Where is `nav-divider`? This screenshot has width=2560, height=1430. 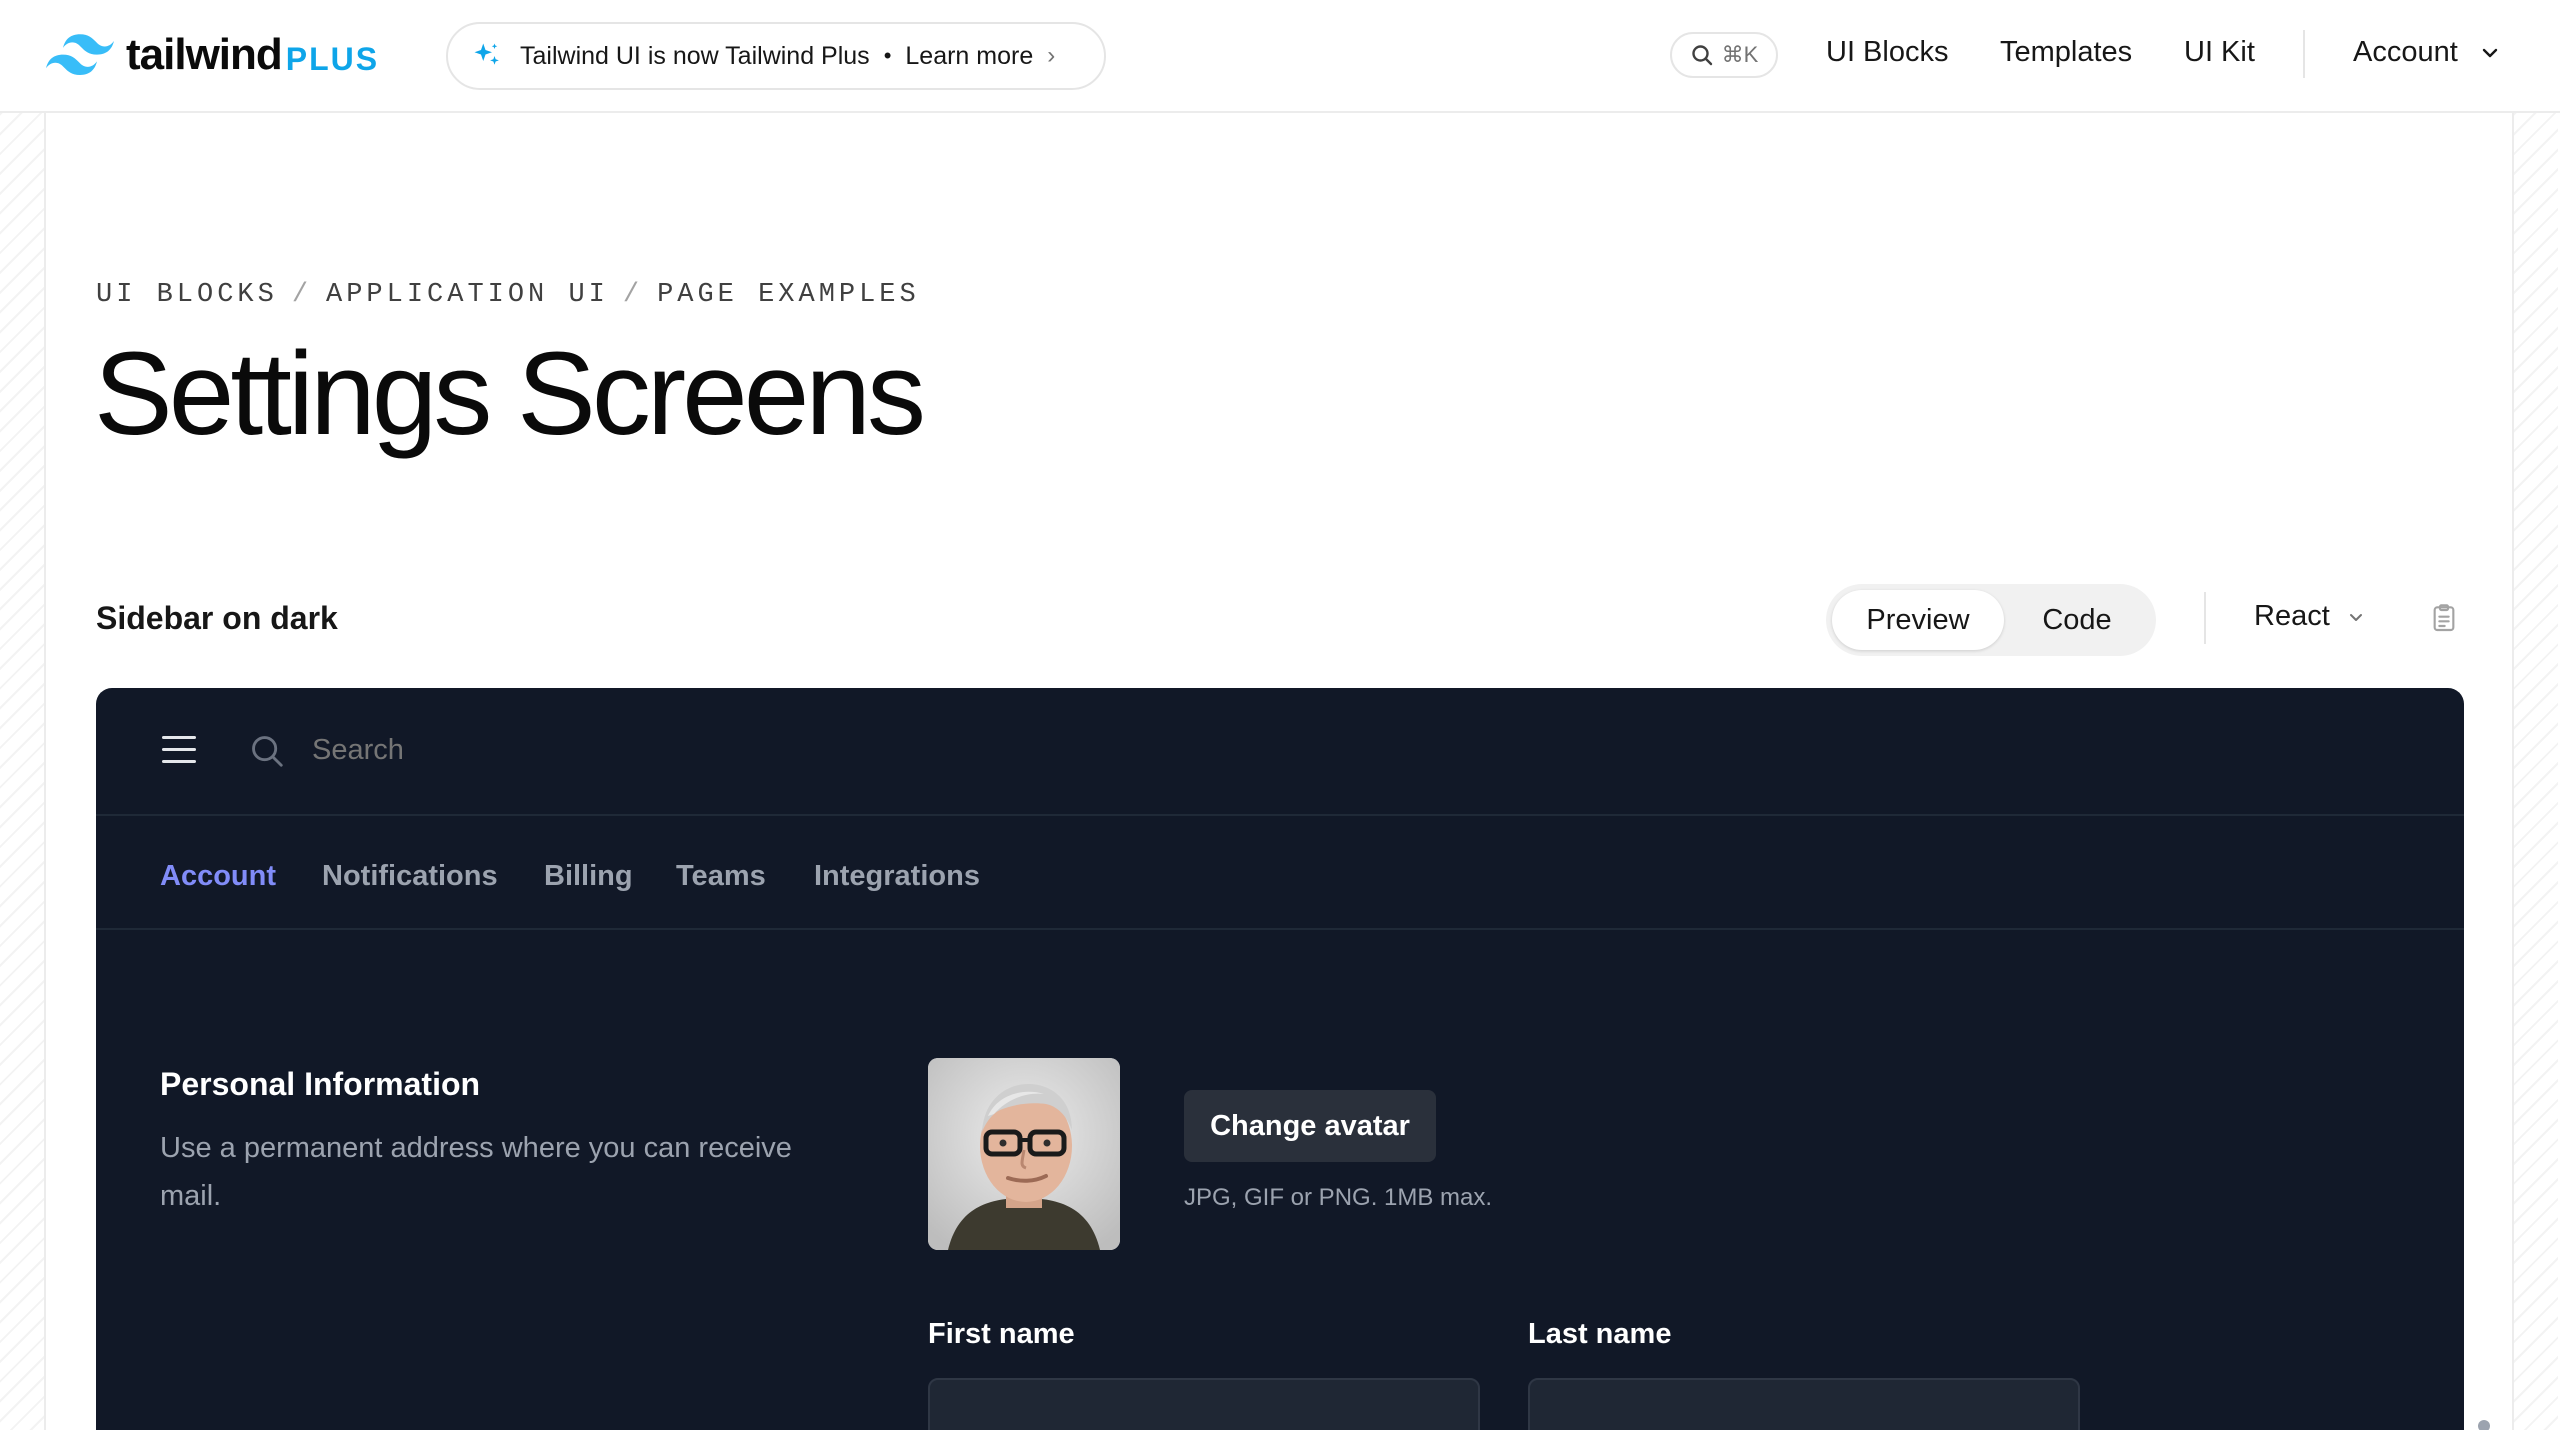 nav-divider is located at coordinates (2304, 54).